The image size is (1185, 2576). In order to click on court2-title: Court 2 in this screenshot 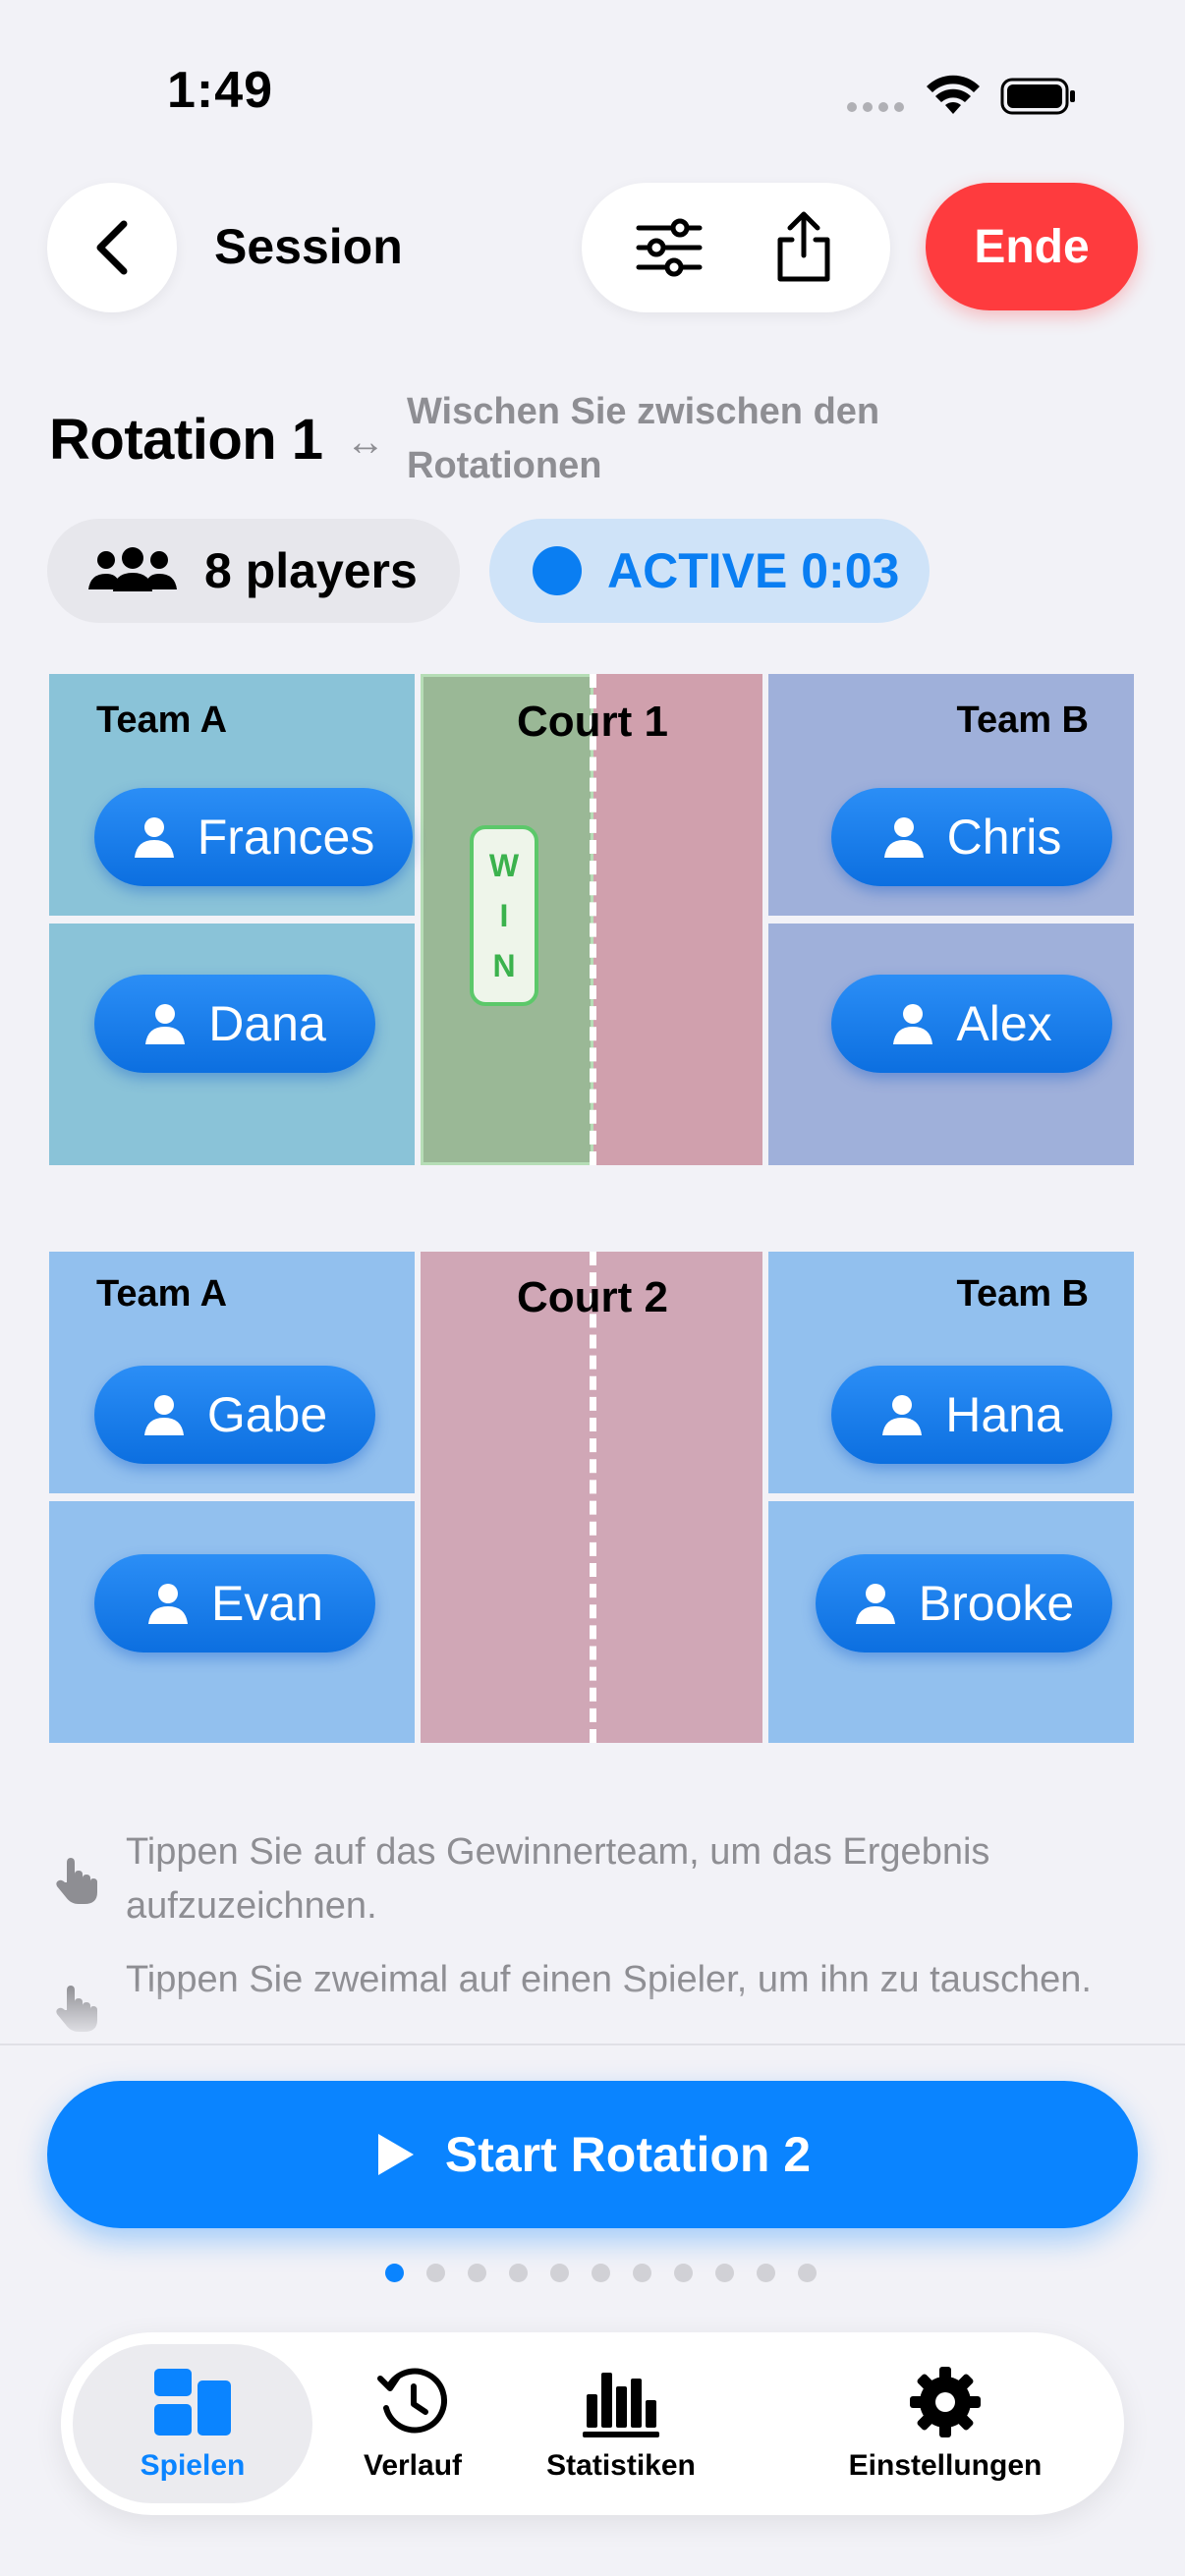, I will do `click(592, 1297)`.